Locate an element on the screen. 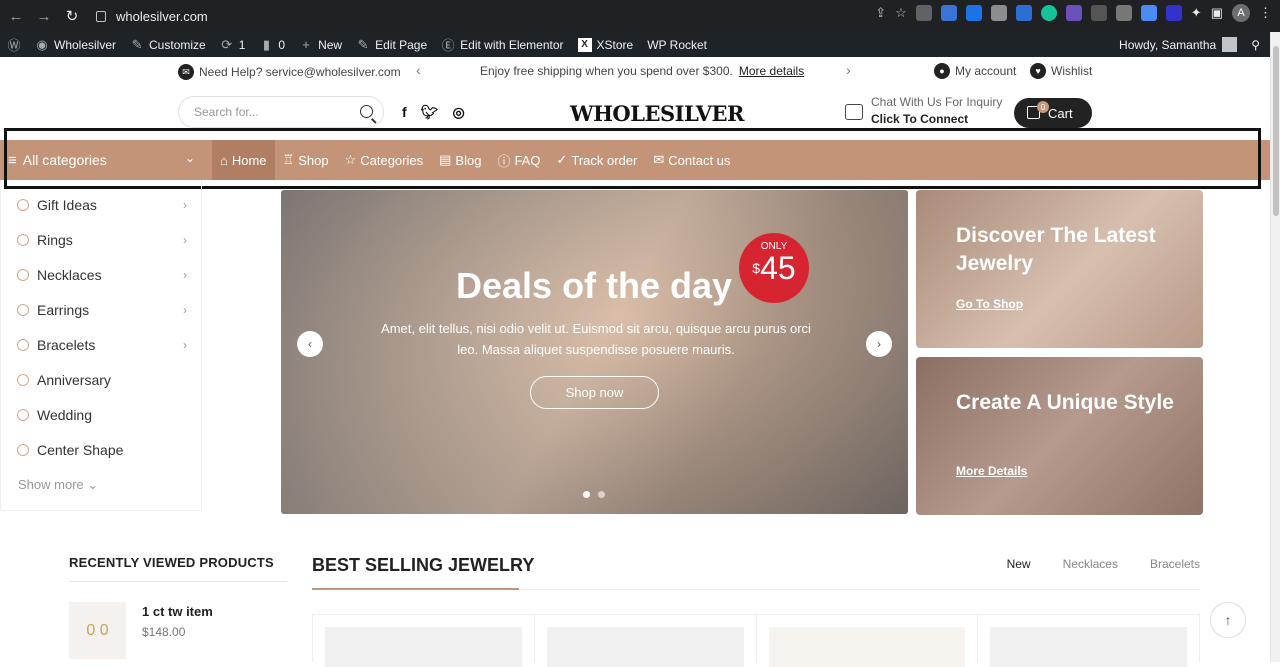 The width and height of the screenshot is (1280, 667). address-bar: wholesilver.com is located at coordinates (458, 16).